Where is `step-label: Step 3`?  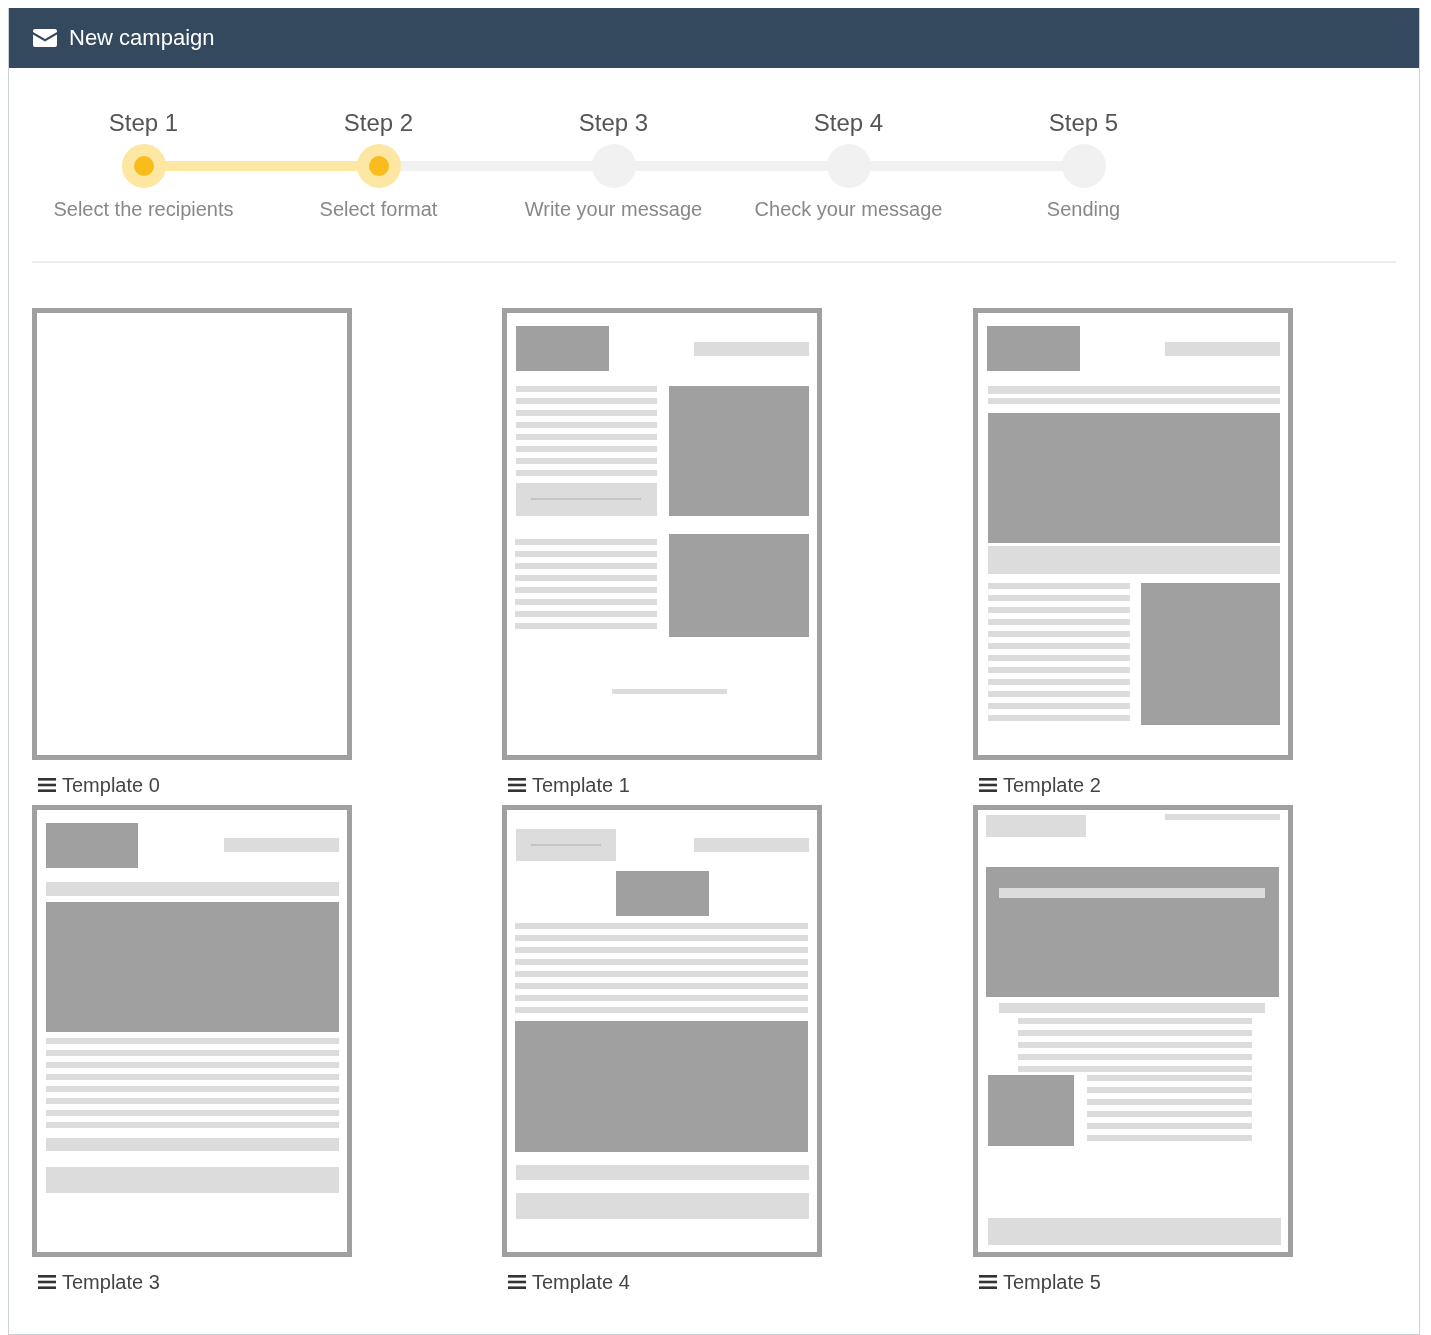
step-label: Step 3 is located at coordinates (613, 123).